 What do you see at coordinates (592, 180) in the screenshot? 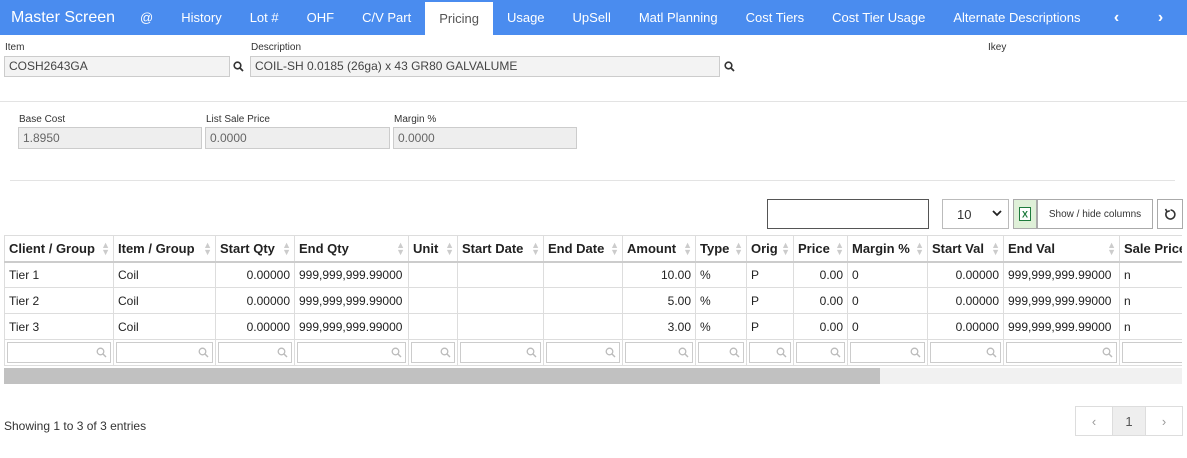
I see `divider` at bounding box center [592, 180].